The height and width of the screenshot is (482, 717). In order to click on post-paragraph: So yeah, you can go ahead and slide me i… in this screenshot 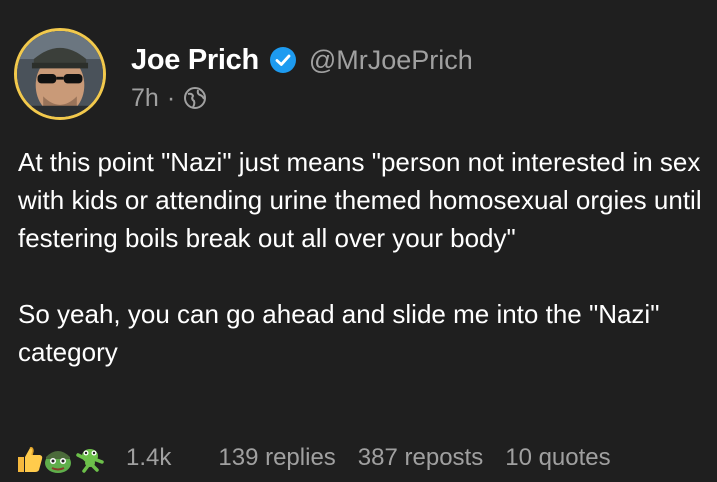, I will do `click(339, 333)`.